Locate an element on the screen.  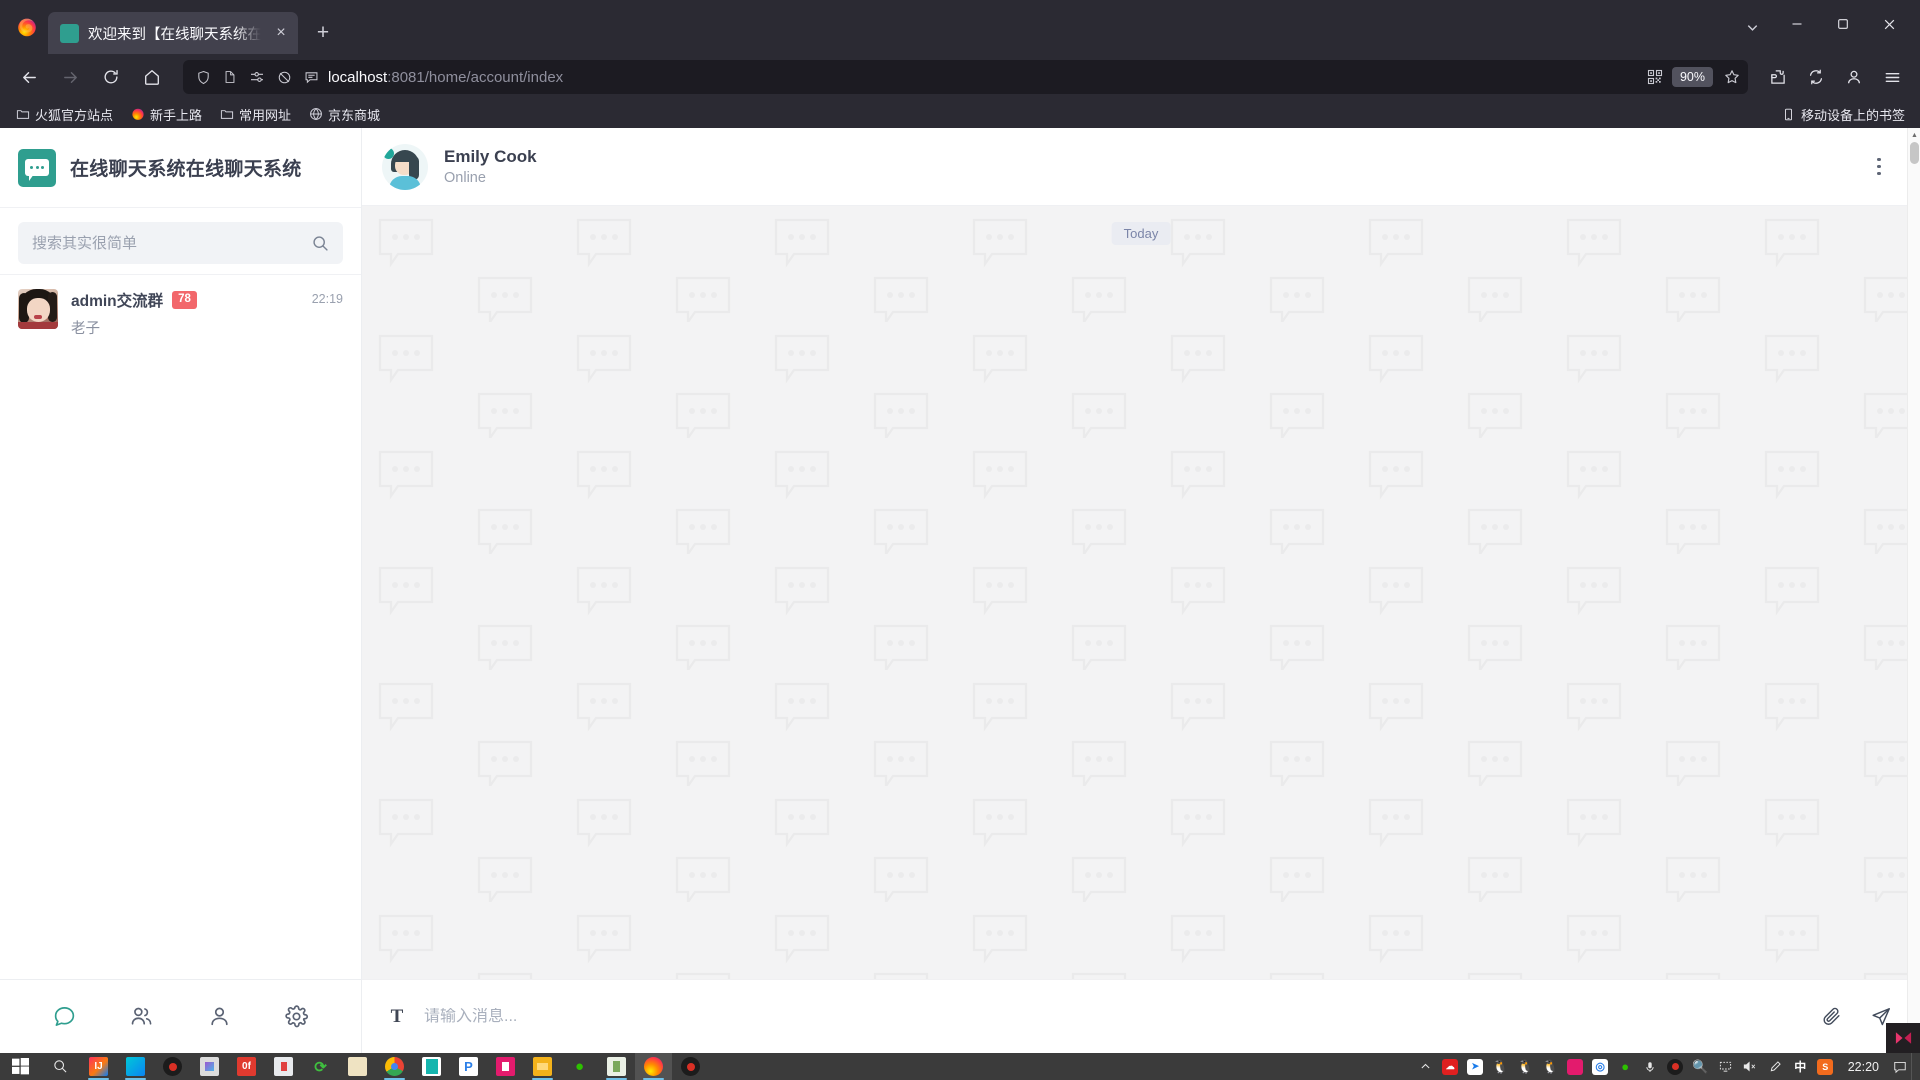
tray-magenta-icon is located at coordinates (1575, 1066).